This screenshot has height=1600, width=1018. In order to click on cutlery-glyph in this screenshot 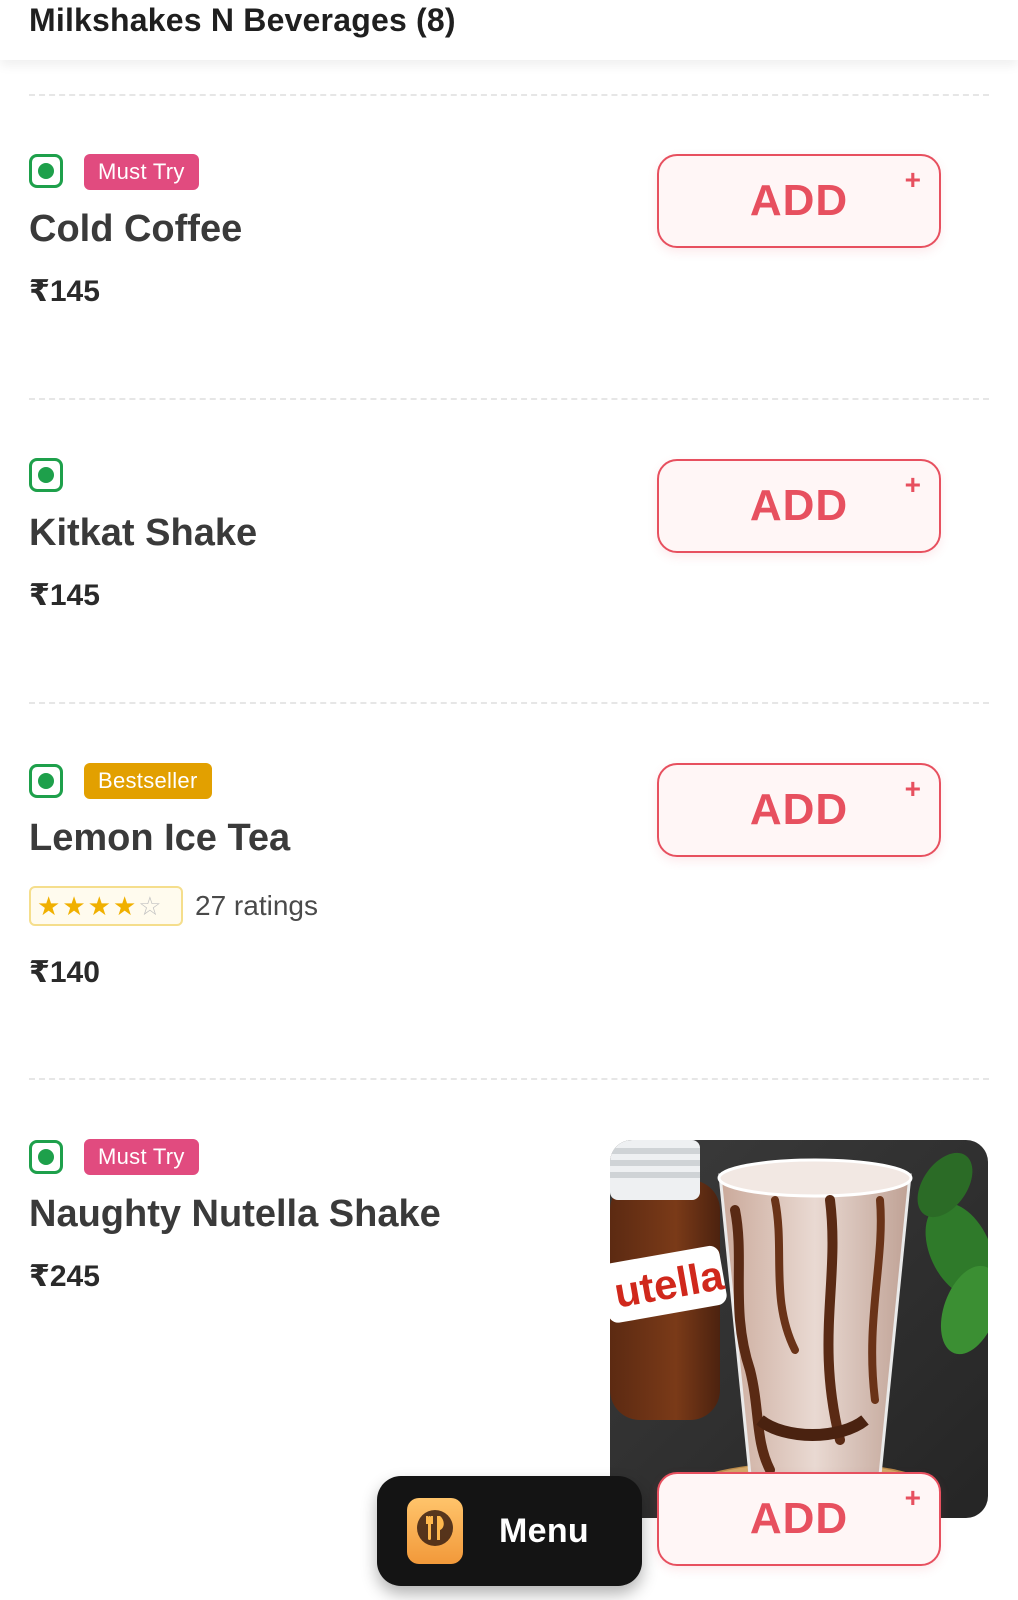, I will do `click(435, 1528)`.